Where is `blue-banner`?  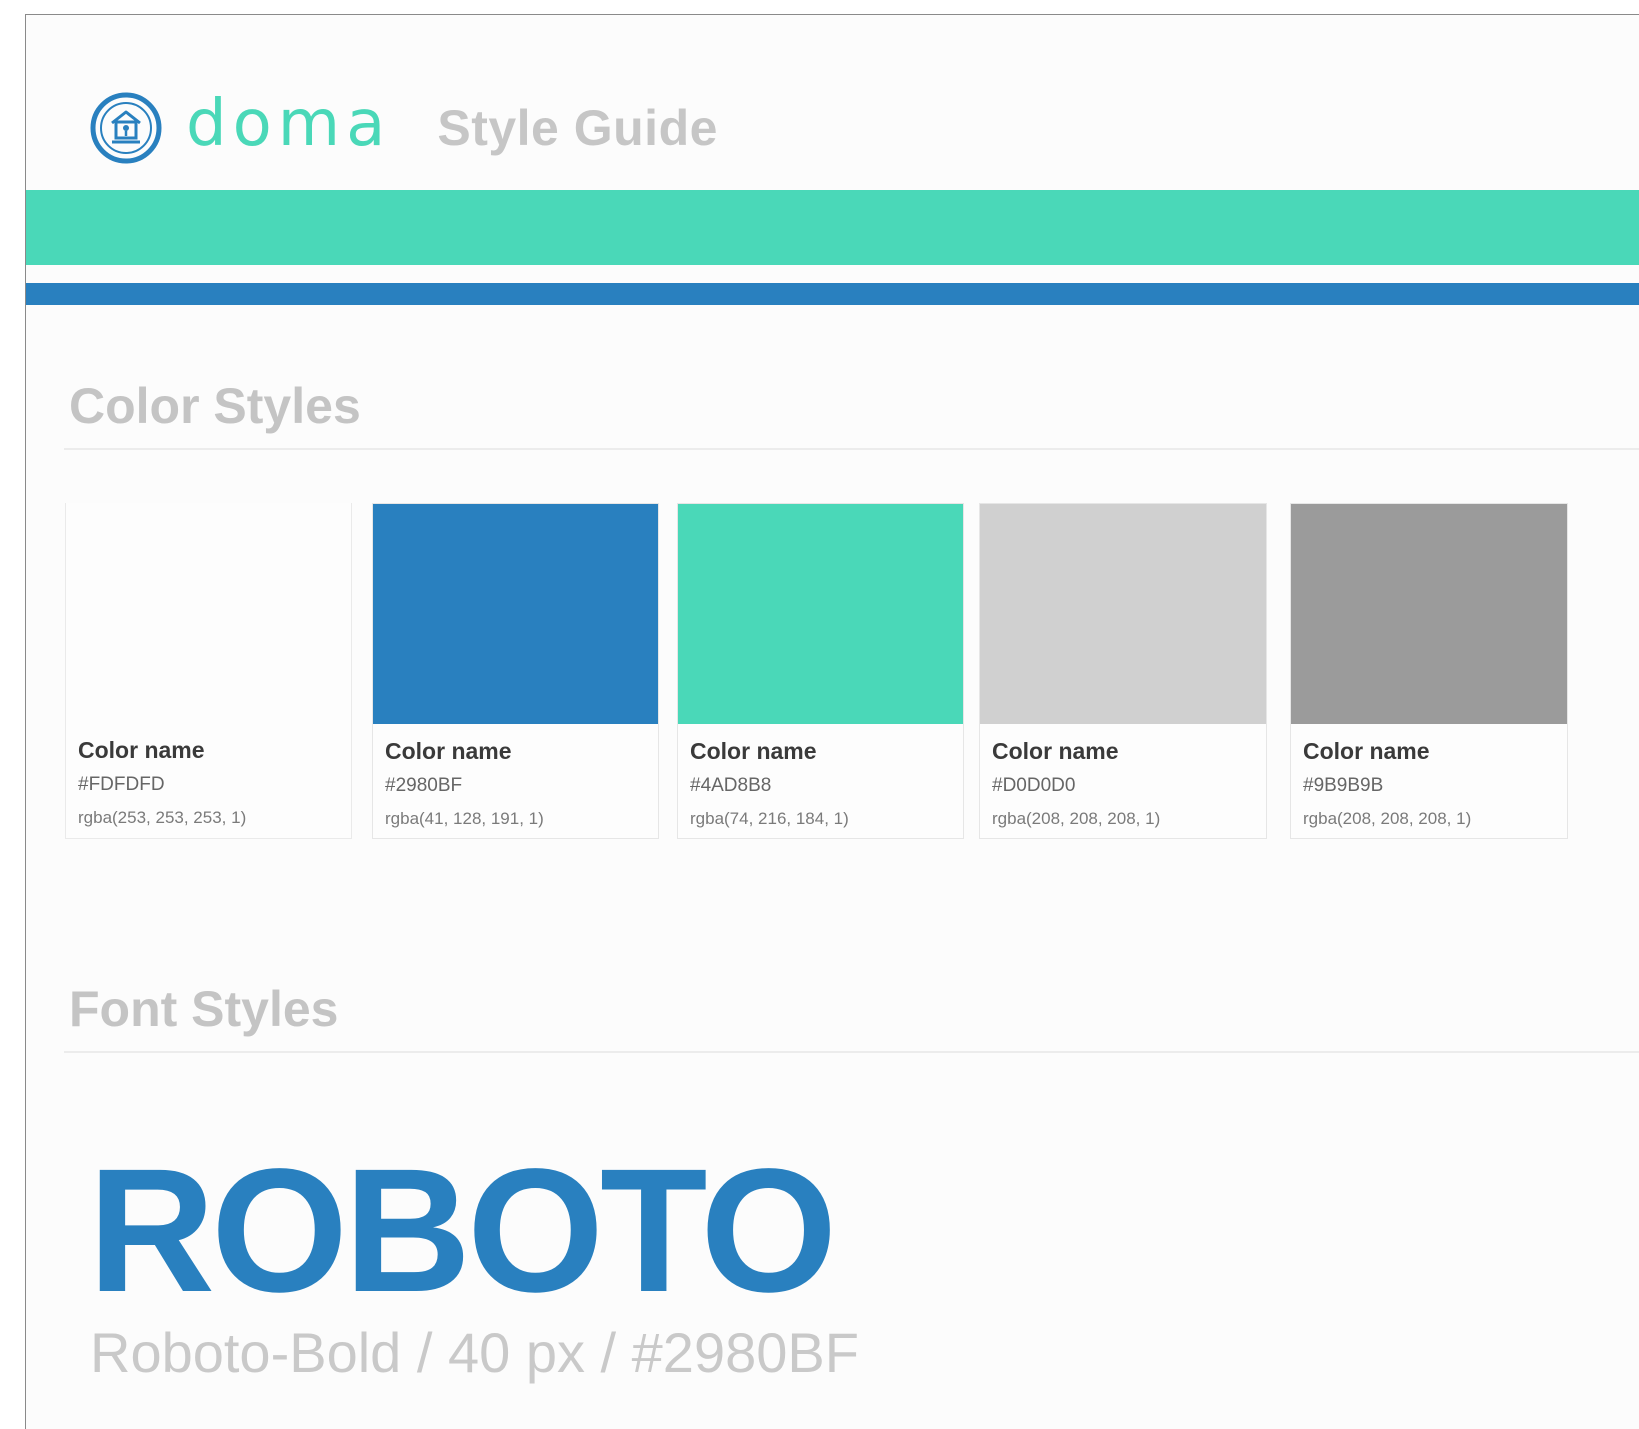
blue-banner is located at coordinates (832, 294).